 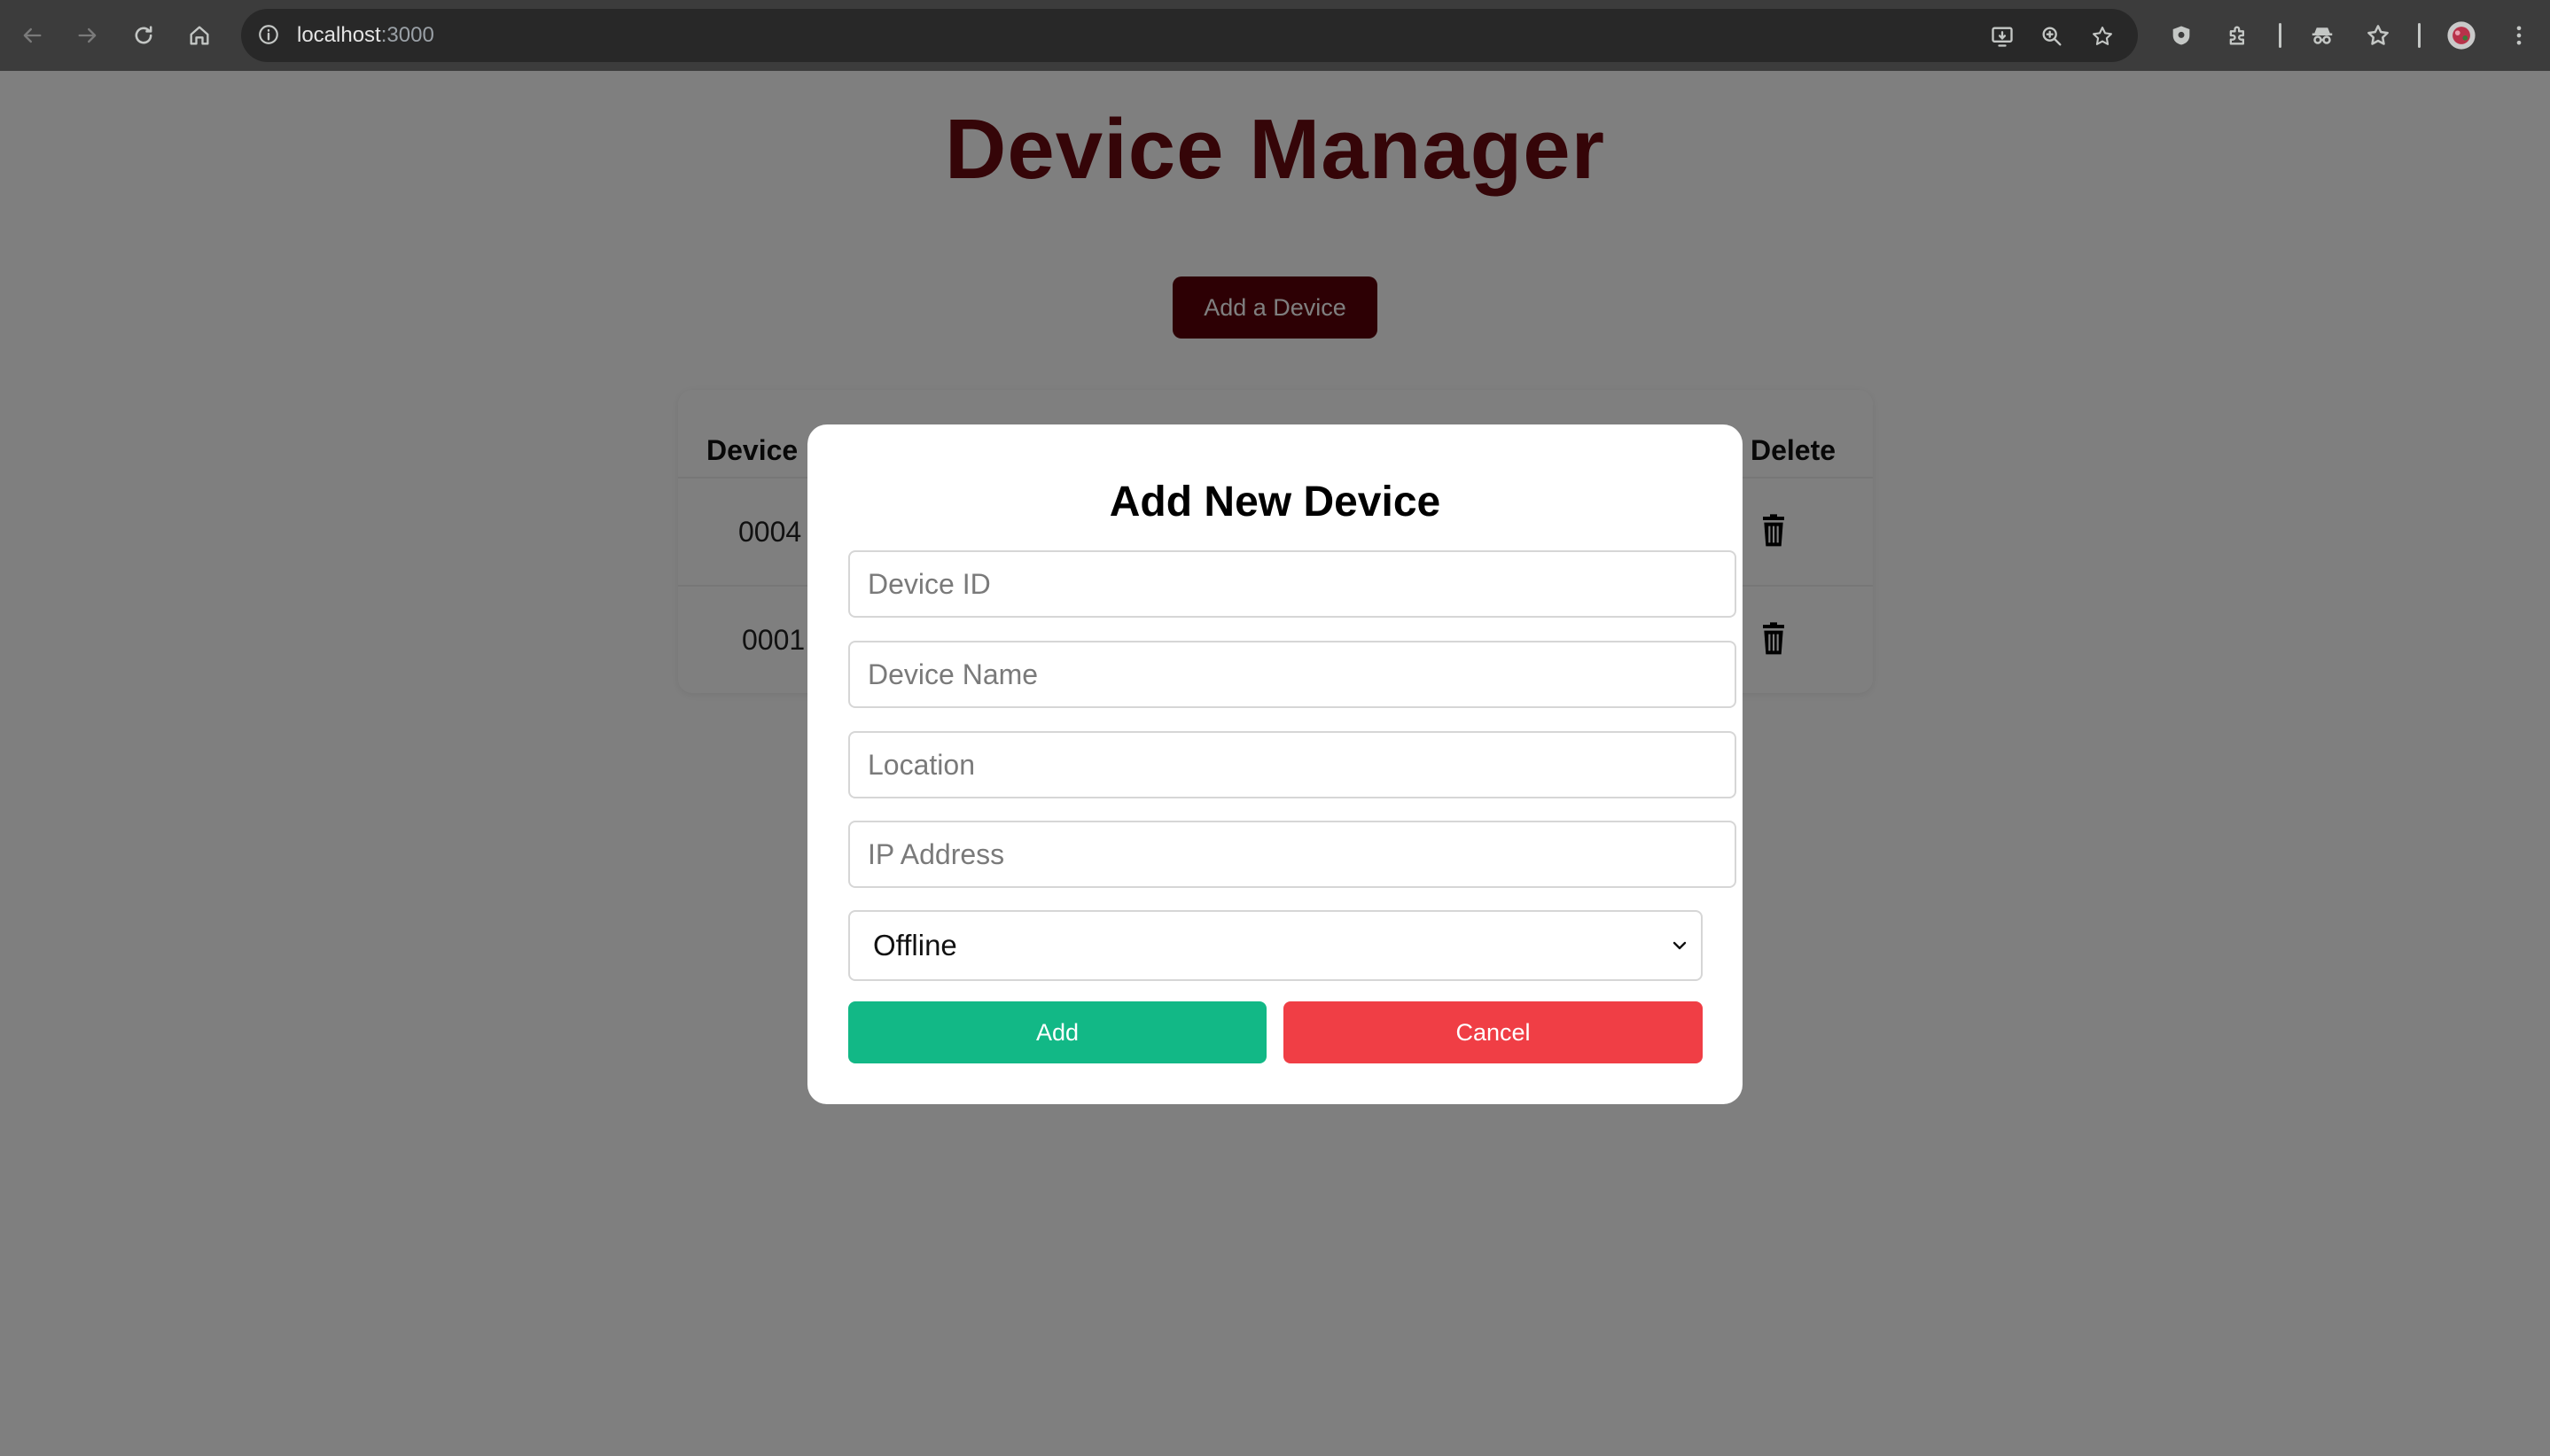 I want to click on arrow-left-icon, so click(x=32, y=35).